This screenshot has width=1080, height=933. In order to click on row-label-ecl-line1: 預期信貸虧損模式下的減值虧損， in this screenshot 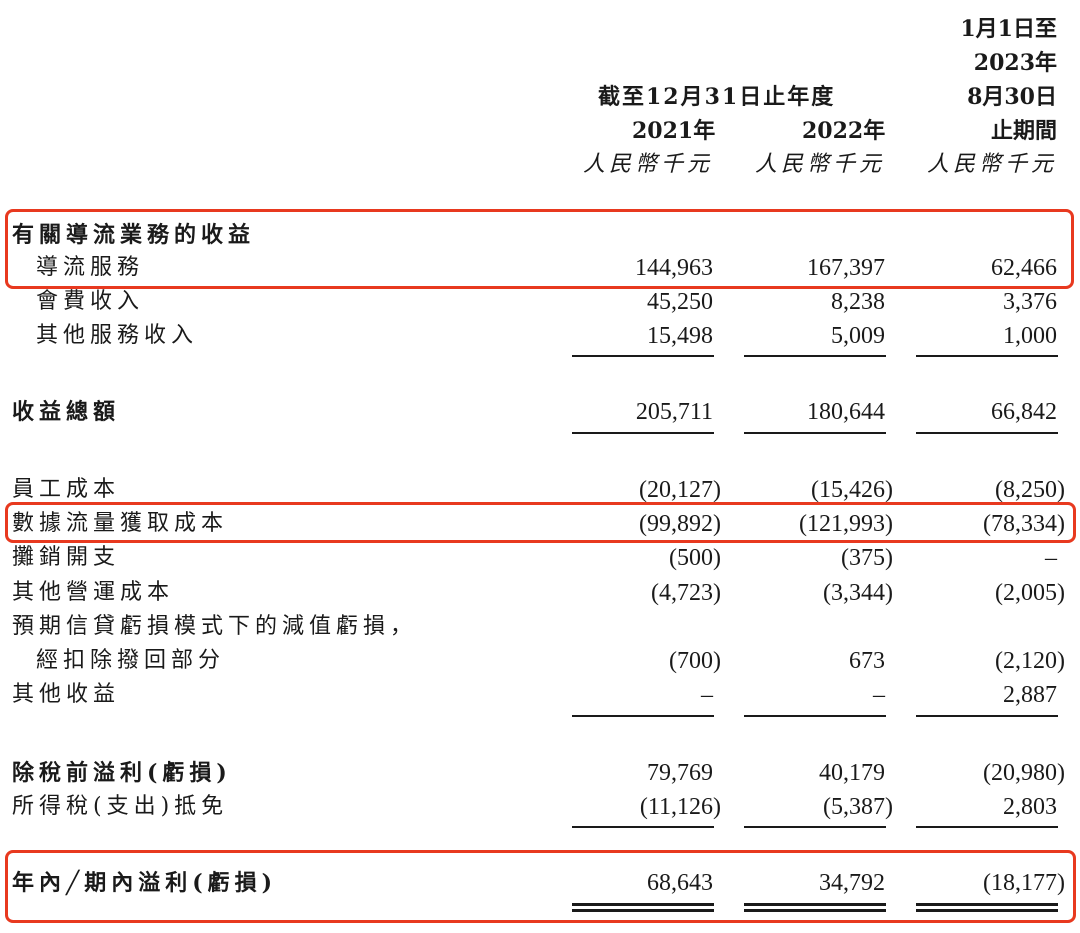, I will do `click(215, 626)`.